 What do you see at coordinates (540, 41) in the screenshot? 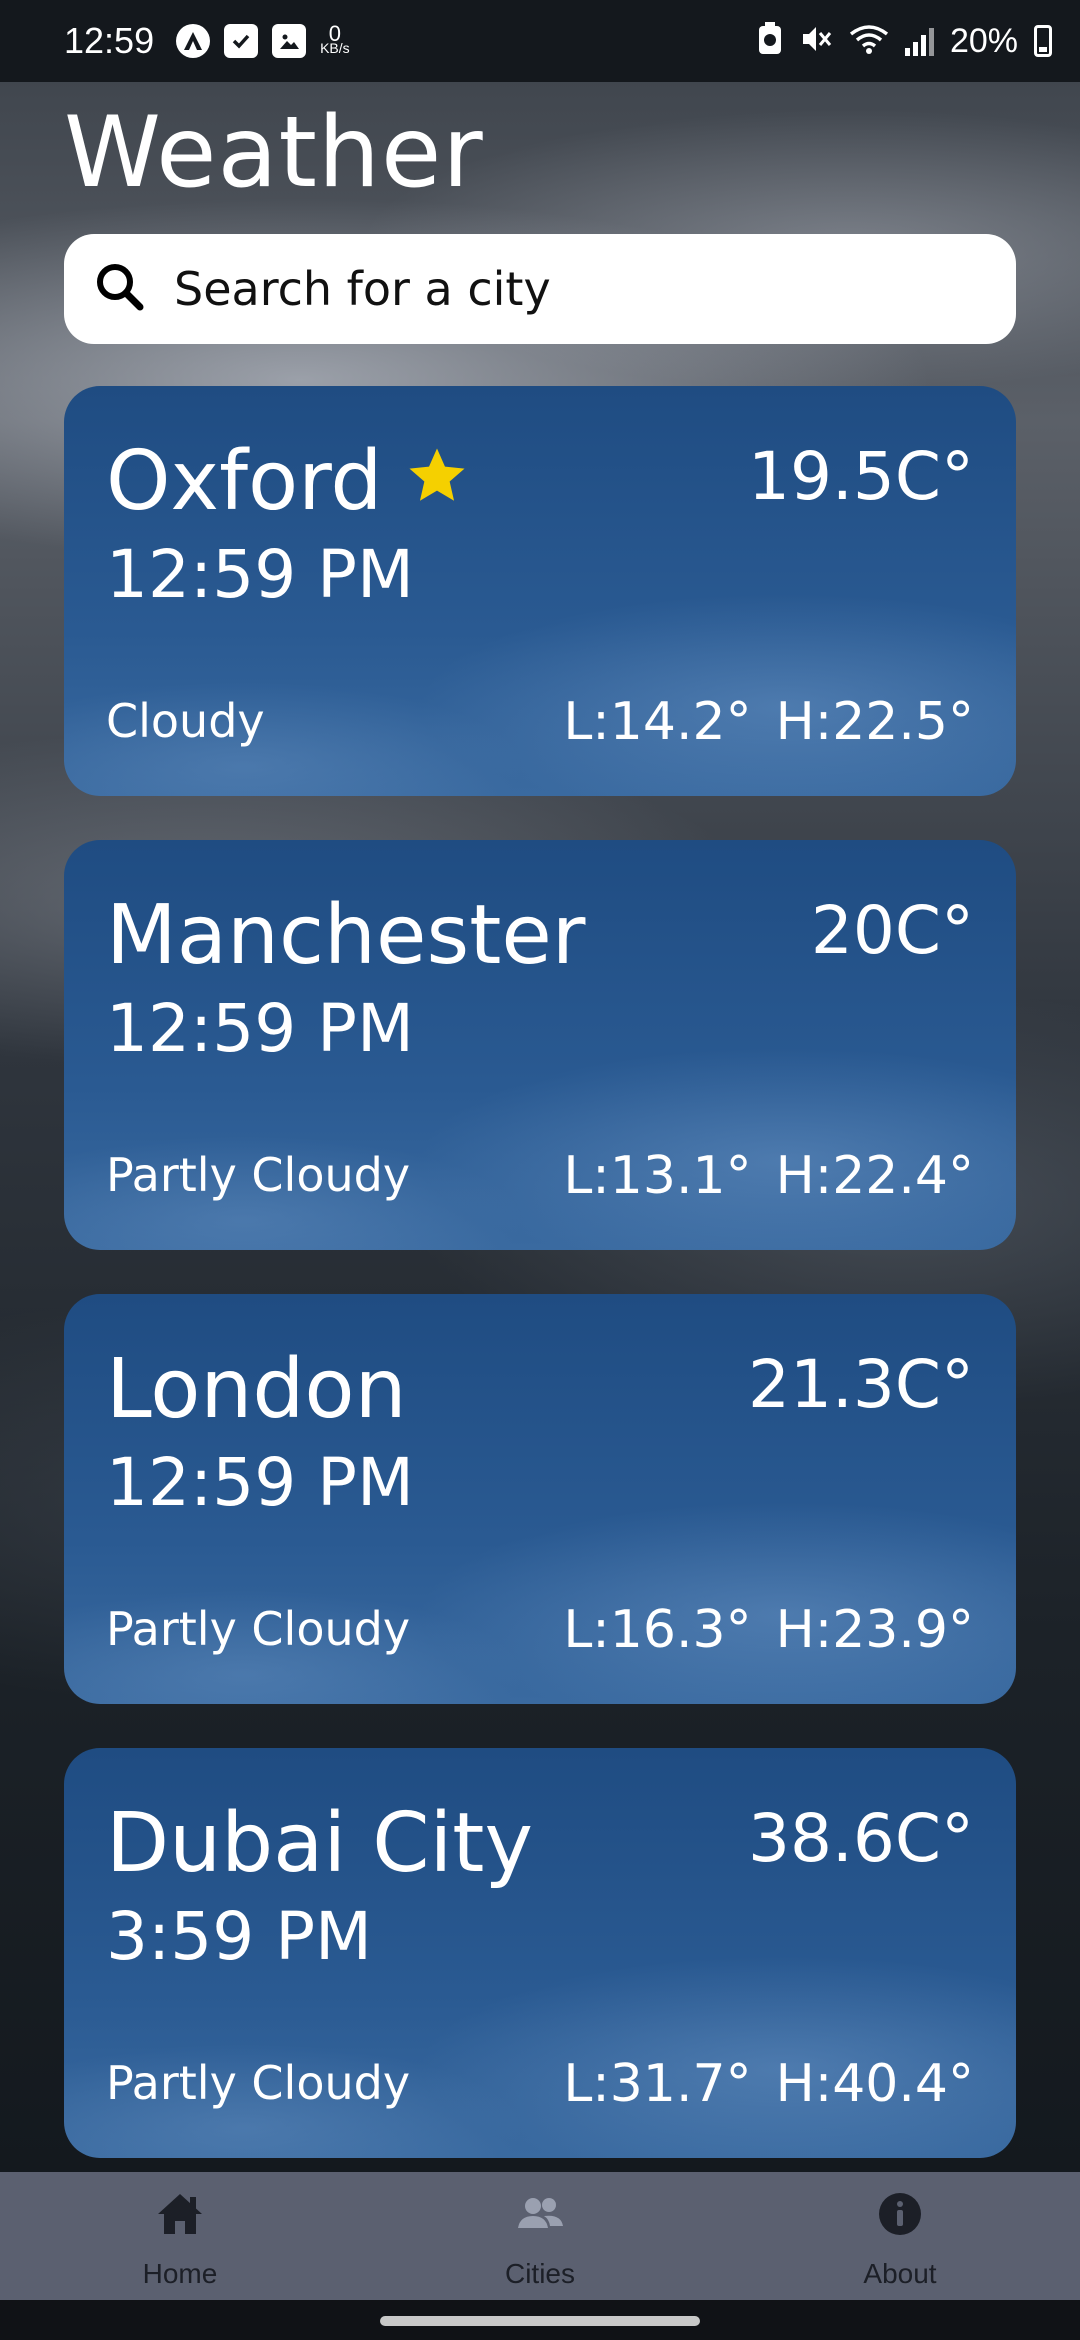
I see `status-bar: 12:59 0 KB/s 20%` at bounding box center [540, 41].